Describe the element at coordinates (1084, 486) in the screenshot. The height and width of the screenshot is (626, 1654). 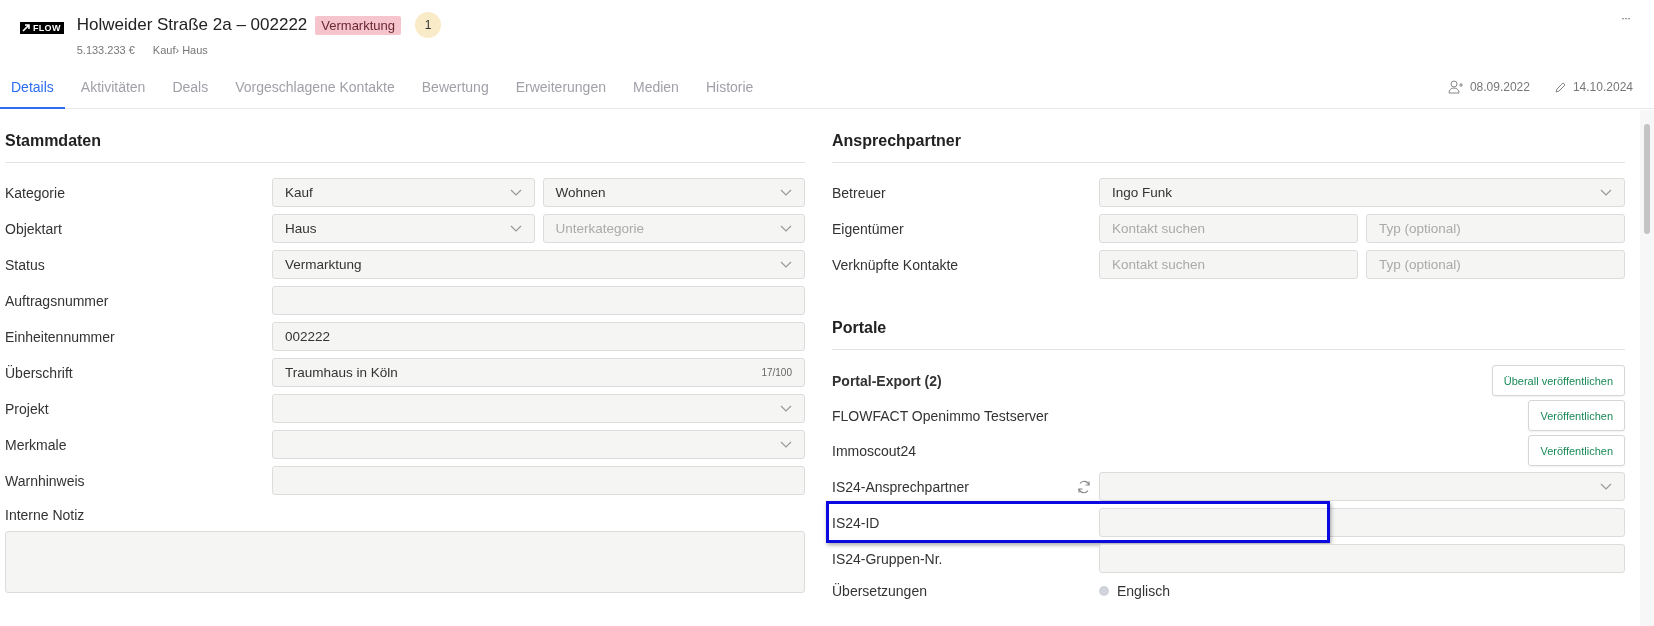
I see `refresh-icon` at that location.